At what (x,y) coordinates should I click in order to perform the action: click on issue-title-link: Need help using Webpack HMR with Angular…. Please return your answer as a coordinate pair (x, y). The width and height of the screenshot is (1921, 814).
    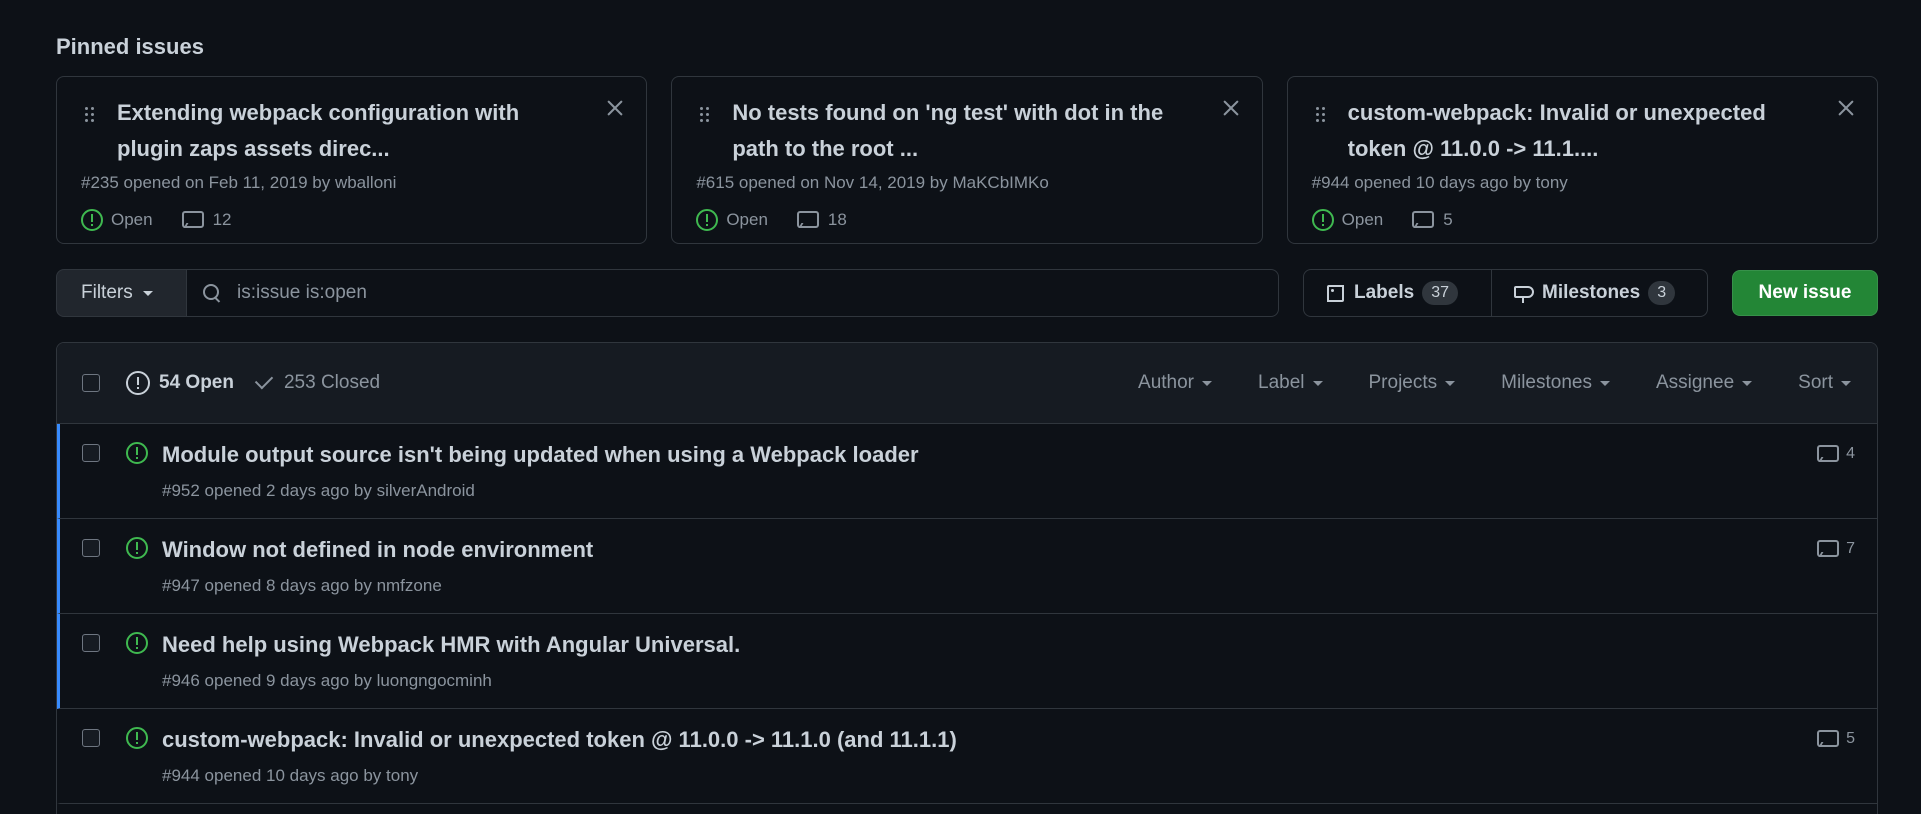
    Looking at the image, I should click on (451, 645).